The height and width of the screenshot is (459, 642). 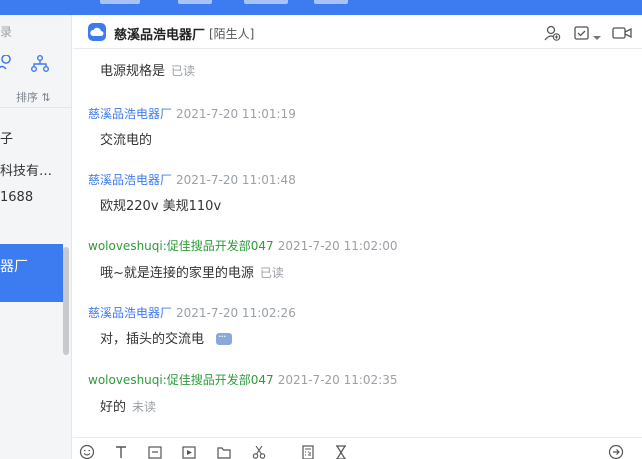 What do you see at coordinates (357, 448) in the screenshot?
I see `input-toolbar` at bounding box center [357, 448].